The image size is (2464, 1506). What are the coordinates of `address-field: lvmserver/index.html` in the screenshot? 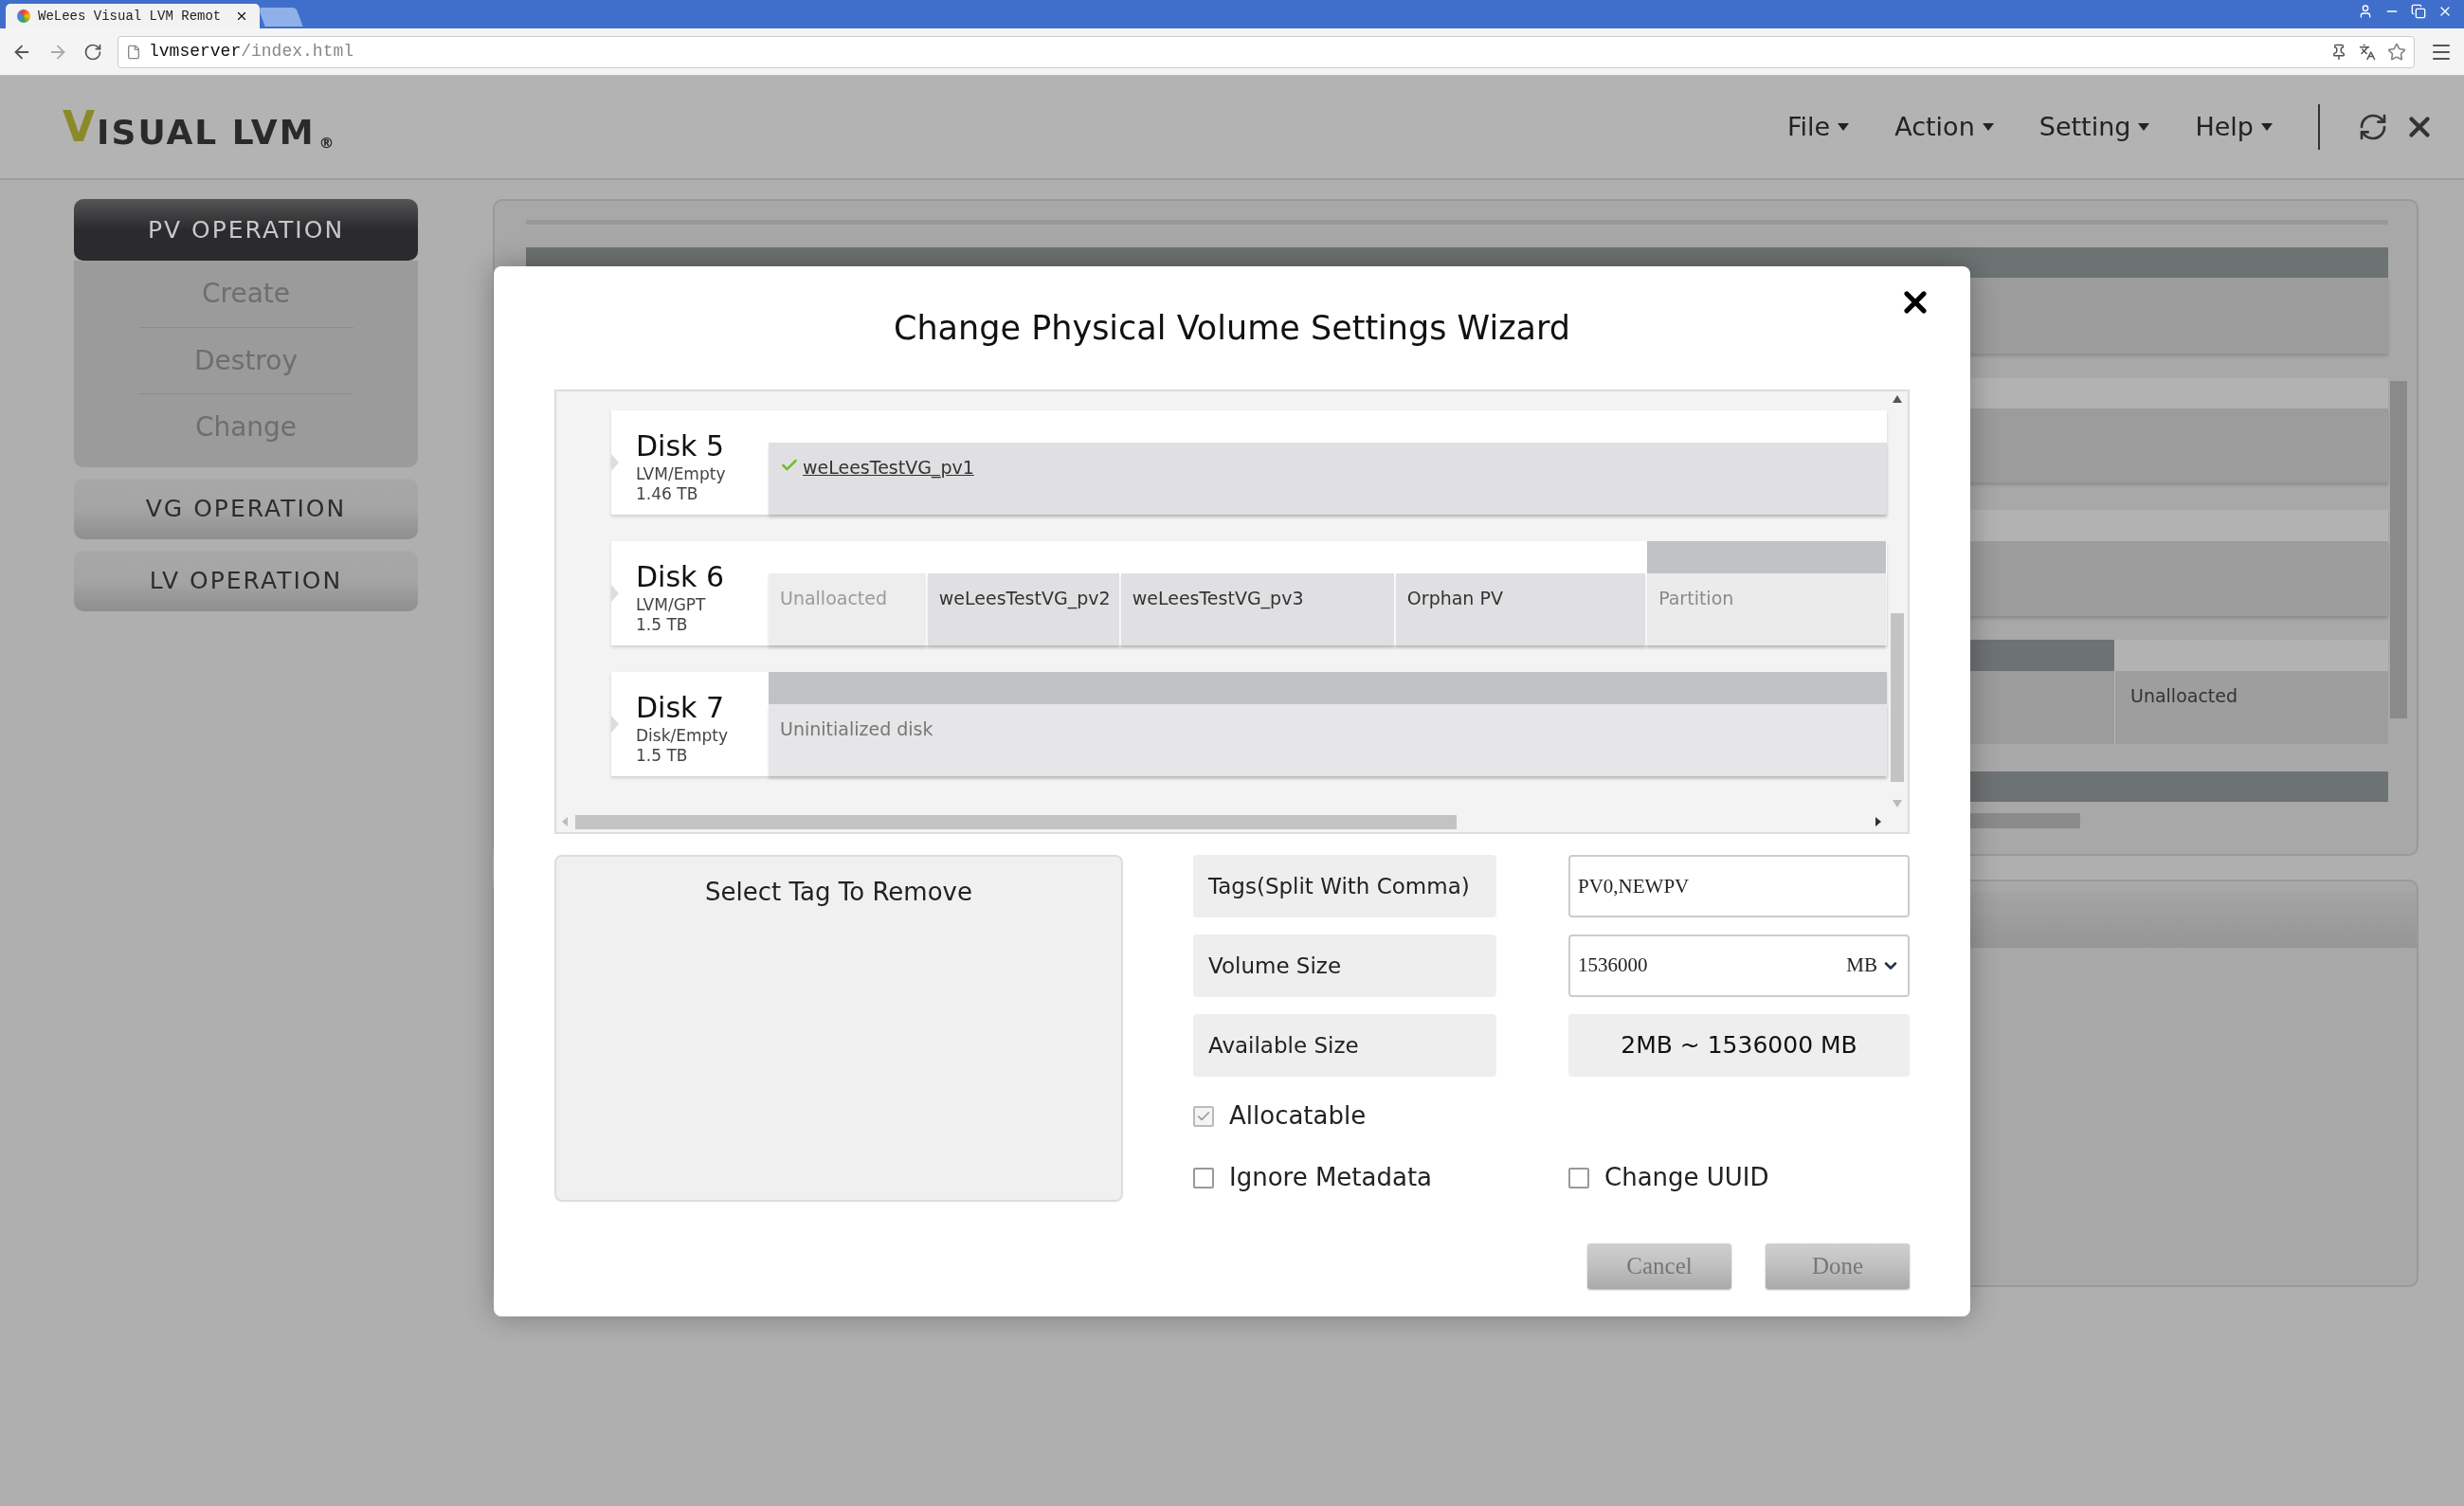 It's located at (1266, 51).